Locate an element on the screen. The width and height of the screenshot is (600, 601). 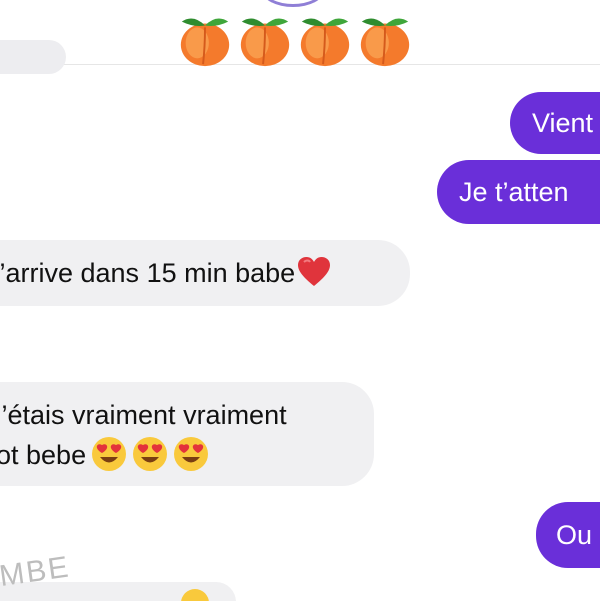
message-text: Je t’atten is located at coordinates (514, 192).